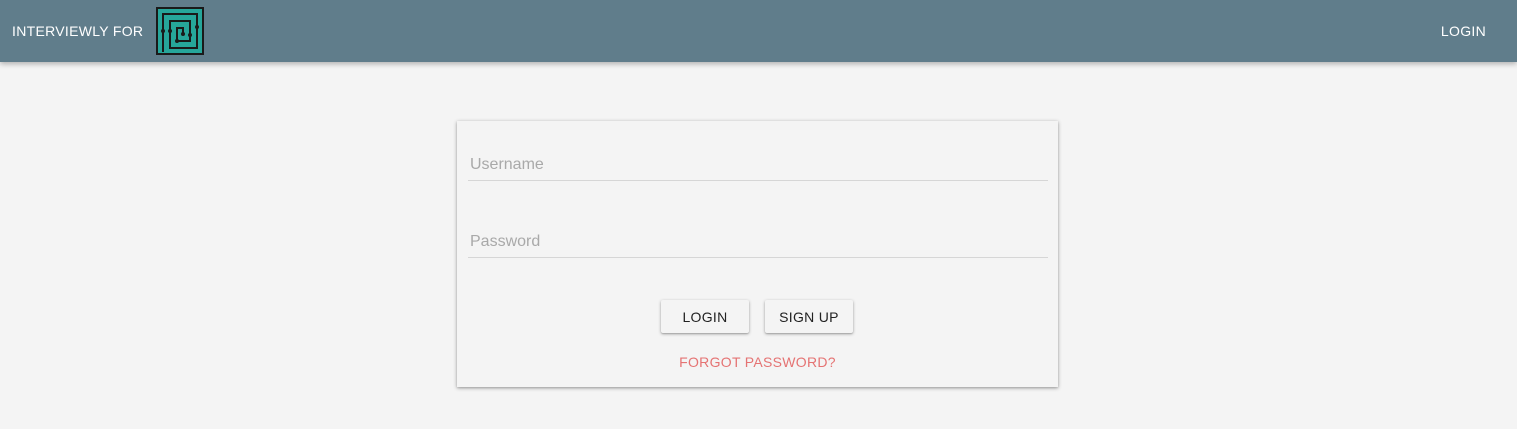 This screenshot has height=429, width=1517. Describe the element at coordinates (180, 31) in the screenshot. I see `maze-logo-icon` at that location.